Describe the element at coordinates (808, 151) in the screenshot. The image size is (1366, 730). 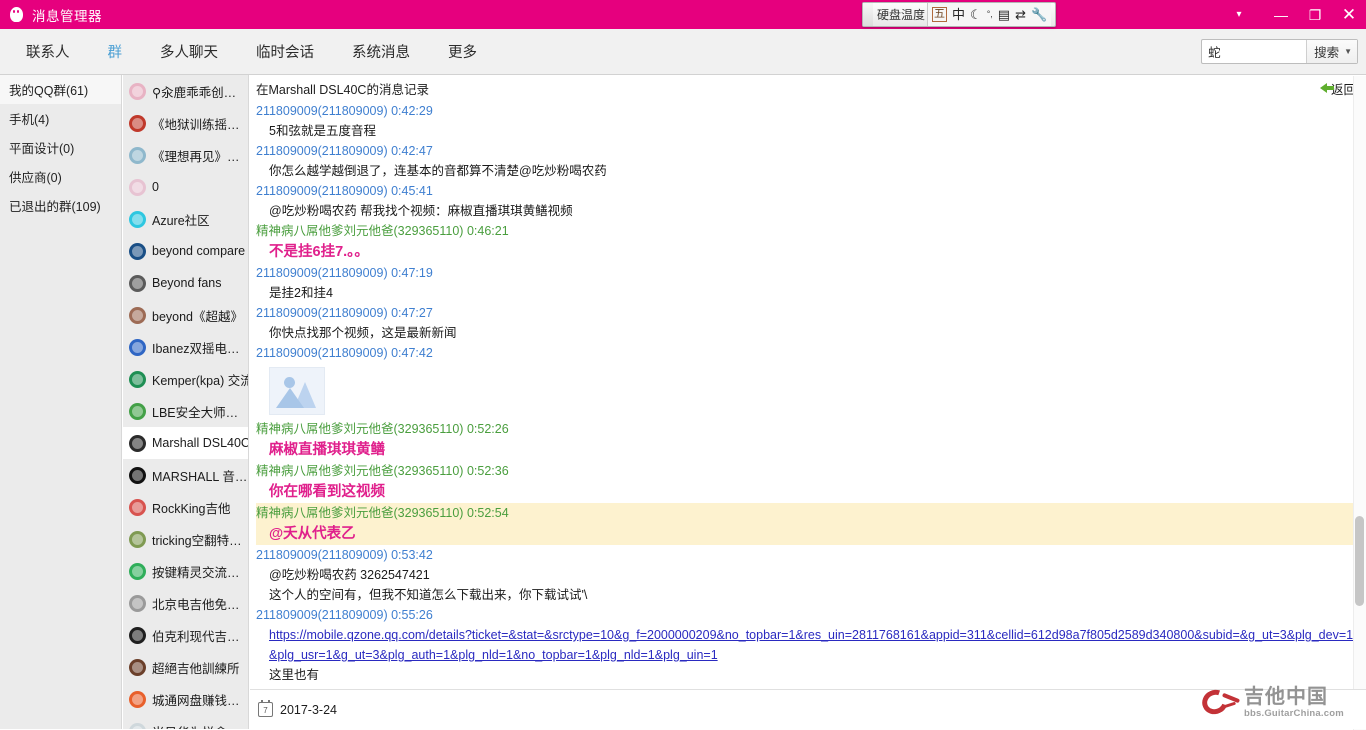
I see `message-sender: 211809009(211809009) 0:42:47` at that location.